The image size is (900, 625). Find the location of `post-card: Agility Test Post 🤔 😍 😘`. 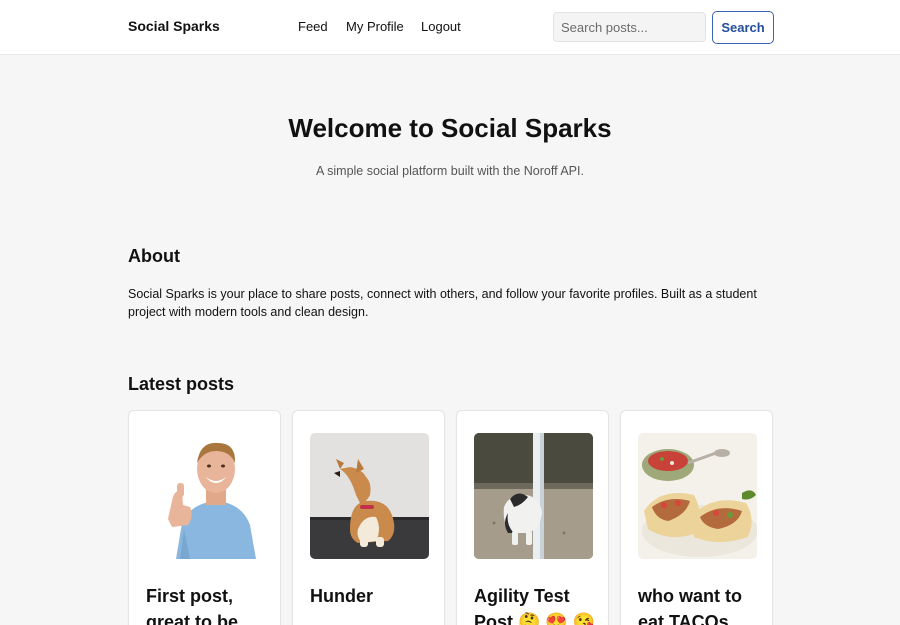

post-card: Agility Test Post 🤔 😍 😘 is located at coordinates (532, 517).